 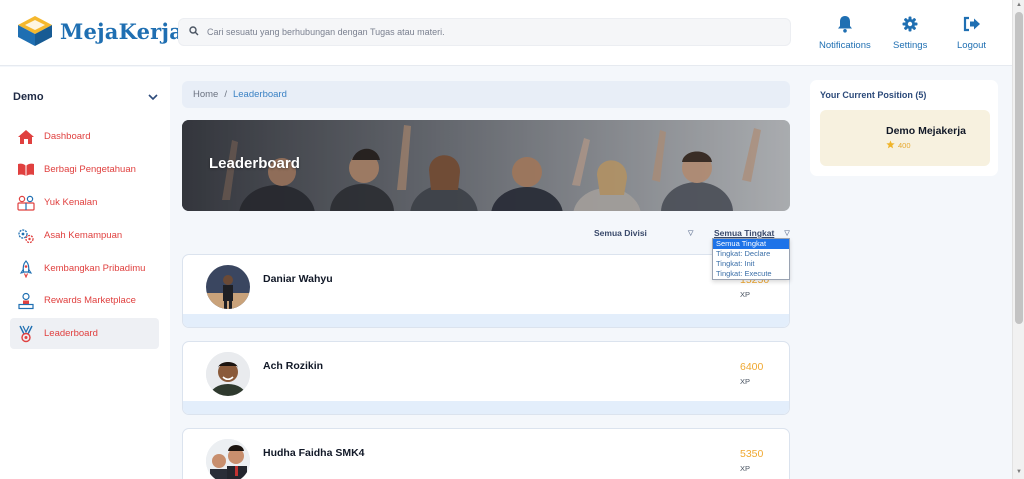 I want to click on sidebar-item-dashboard: Dashboard, so click(x=84, y=136).